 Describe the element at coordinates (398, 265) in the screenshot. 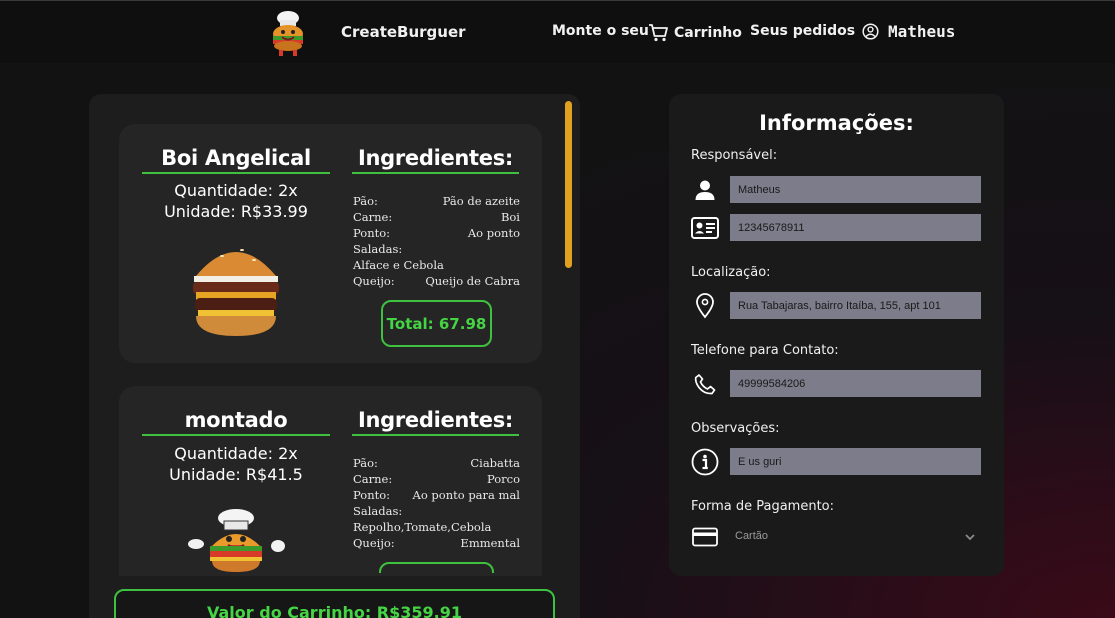

I see `ingredient-row: Alface e Cebola` at that location.